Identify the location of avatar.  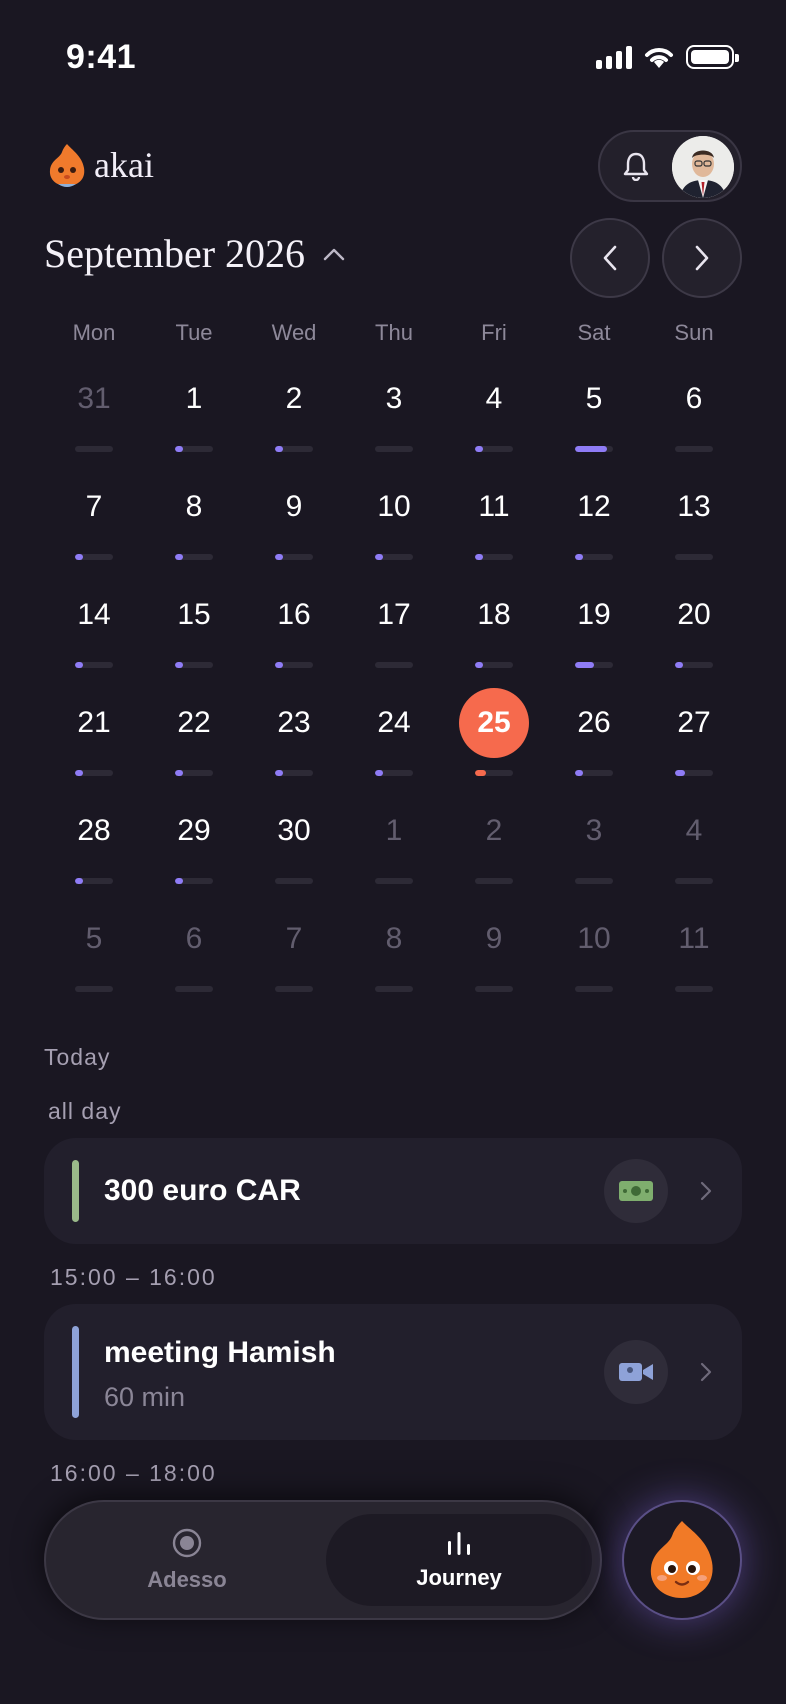
(703, 167).